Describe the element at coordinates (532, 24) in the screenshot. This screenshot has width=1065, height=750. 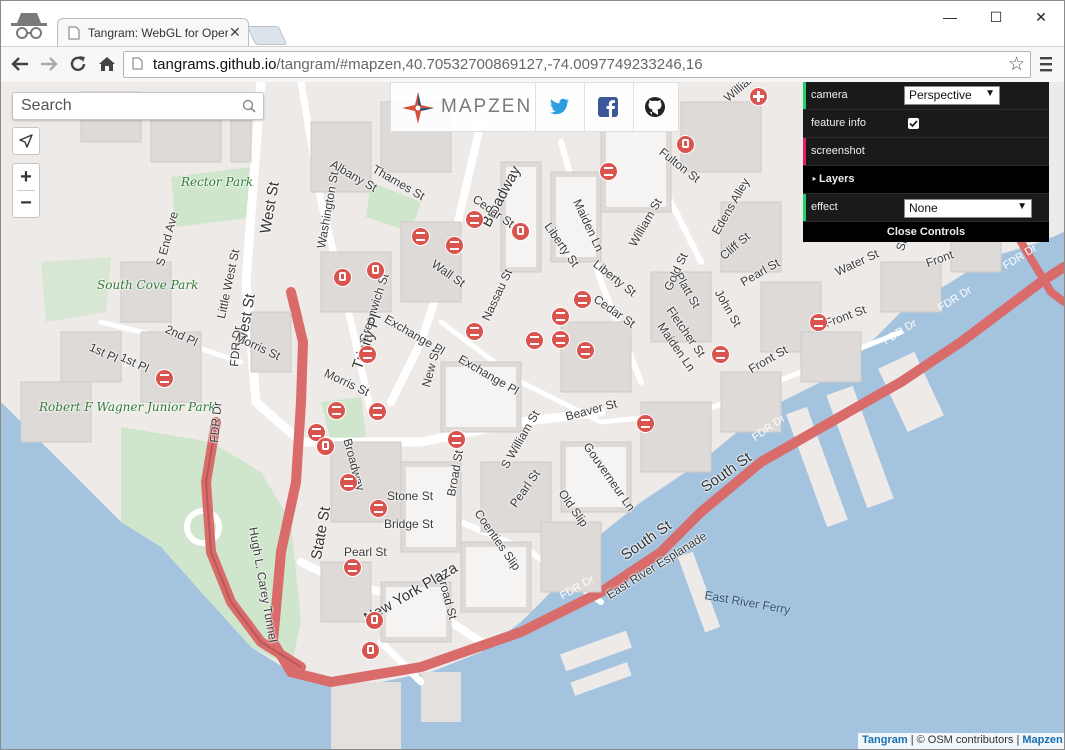
I see `title-bar: Tangram: WebGL for Oper ✕ — ☐ ✕` at that location.